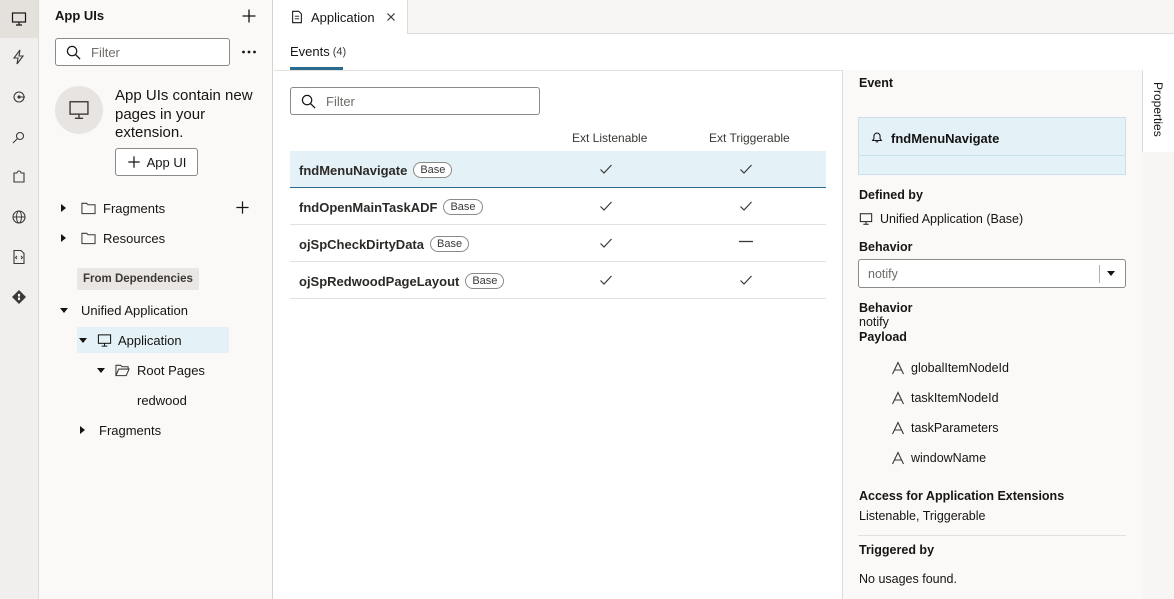  Describe the element at coordinates (876, 83) in the screenshot. I see `event-heading: Event` at that location.